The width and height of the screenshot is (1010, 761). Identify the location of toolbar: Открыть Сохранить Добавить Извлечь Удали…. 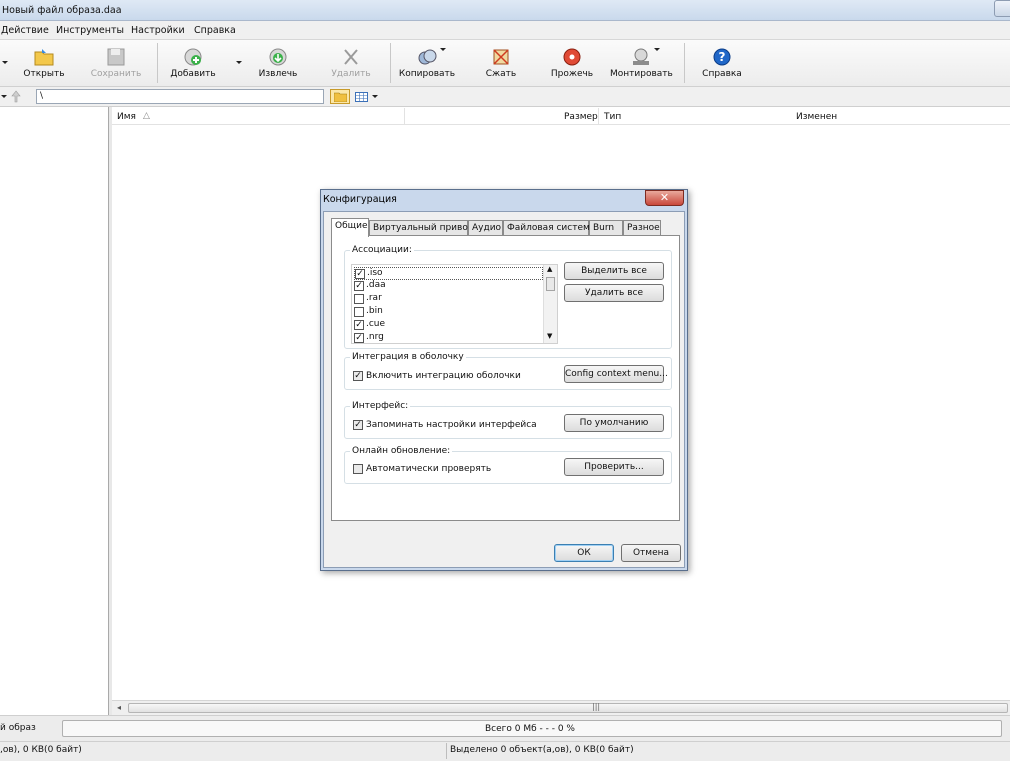
(505, 63).